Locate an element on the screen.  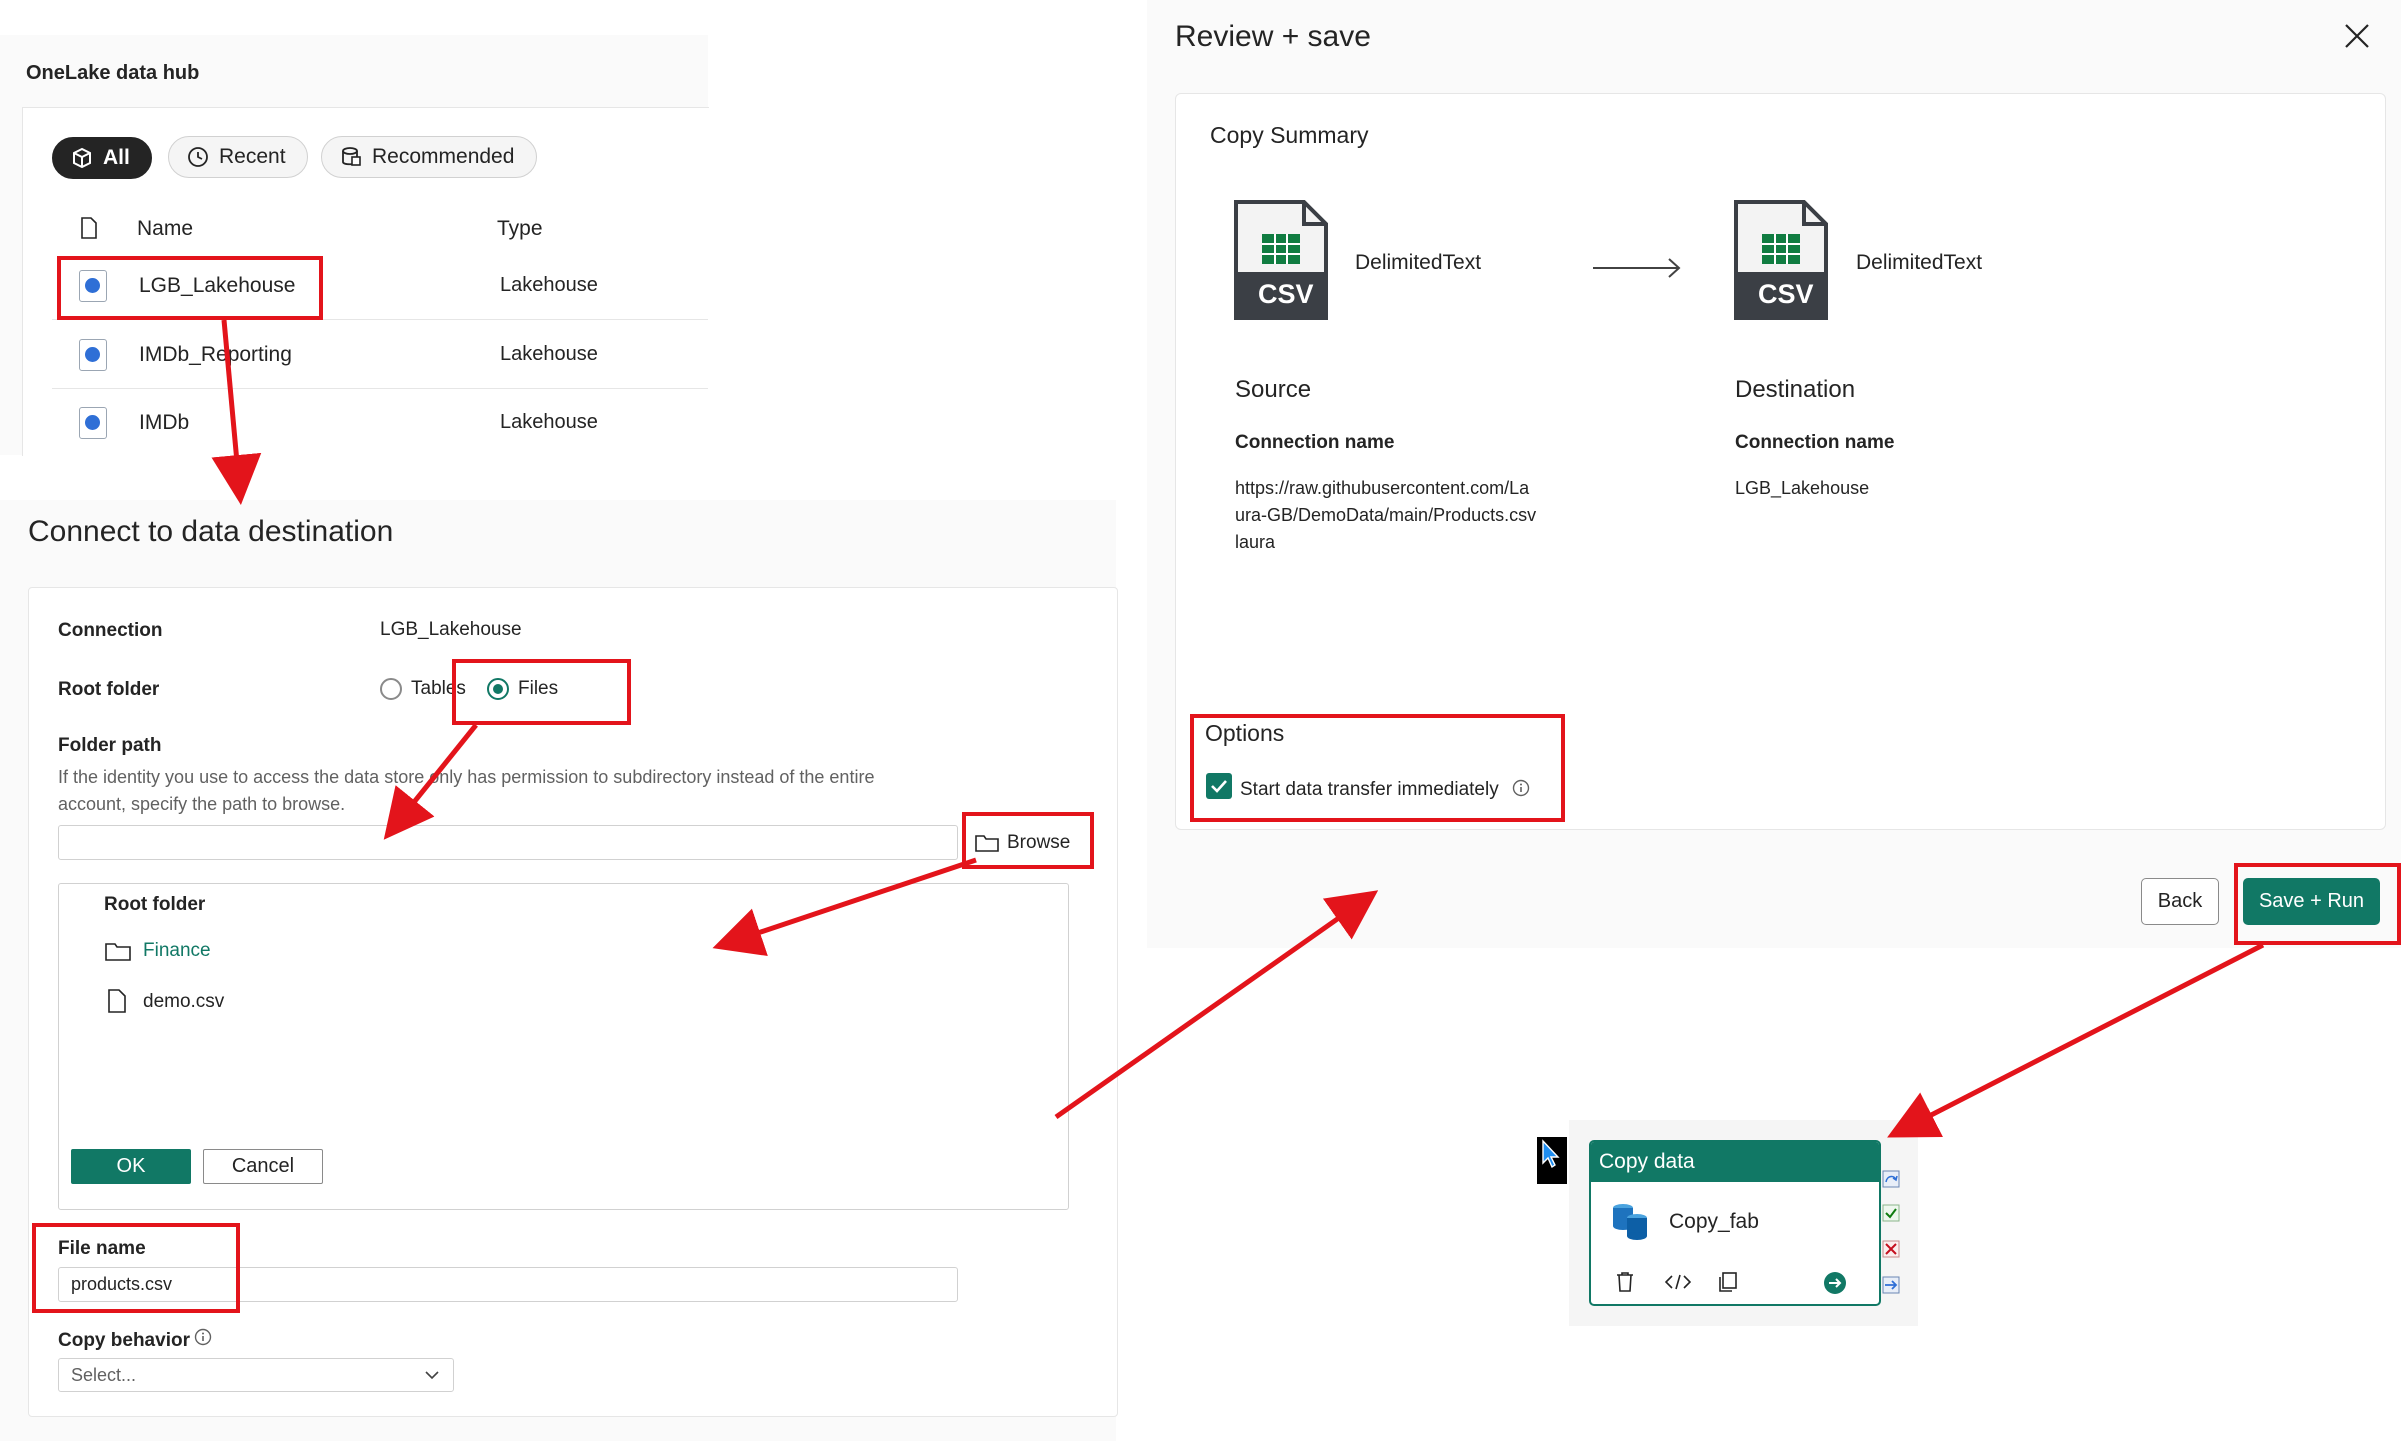
arrow-lakehouse-to-connect is located at coordinates (236, 412).